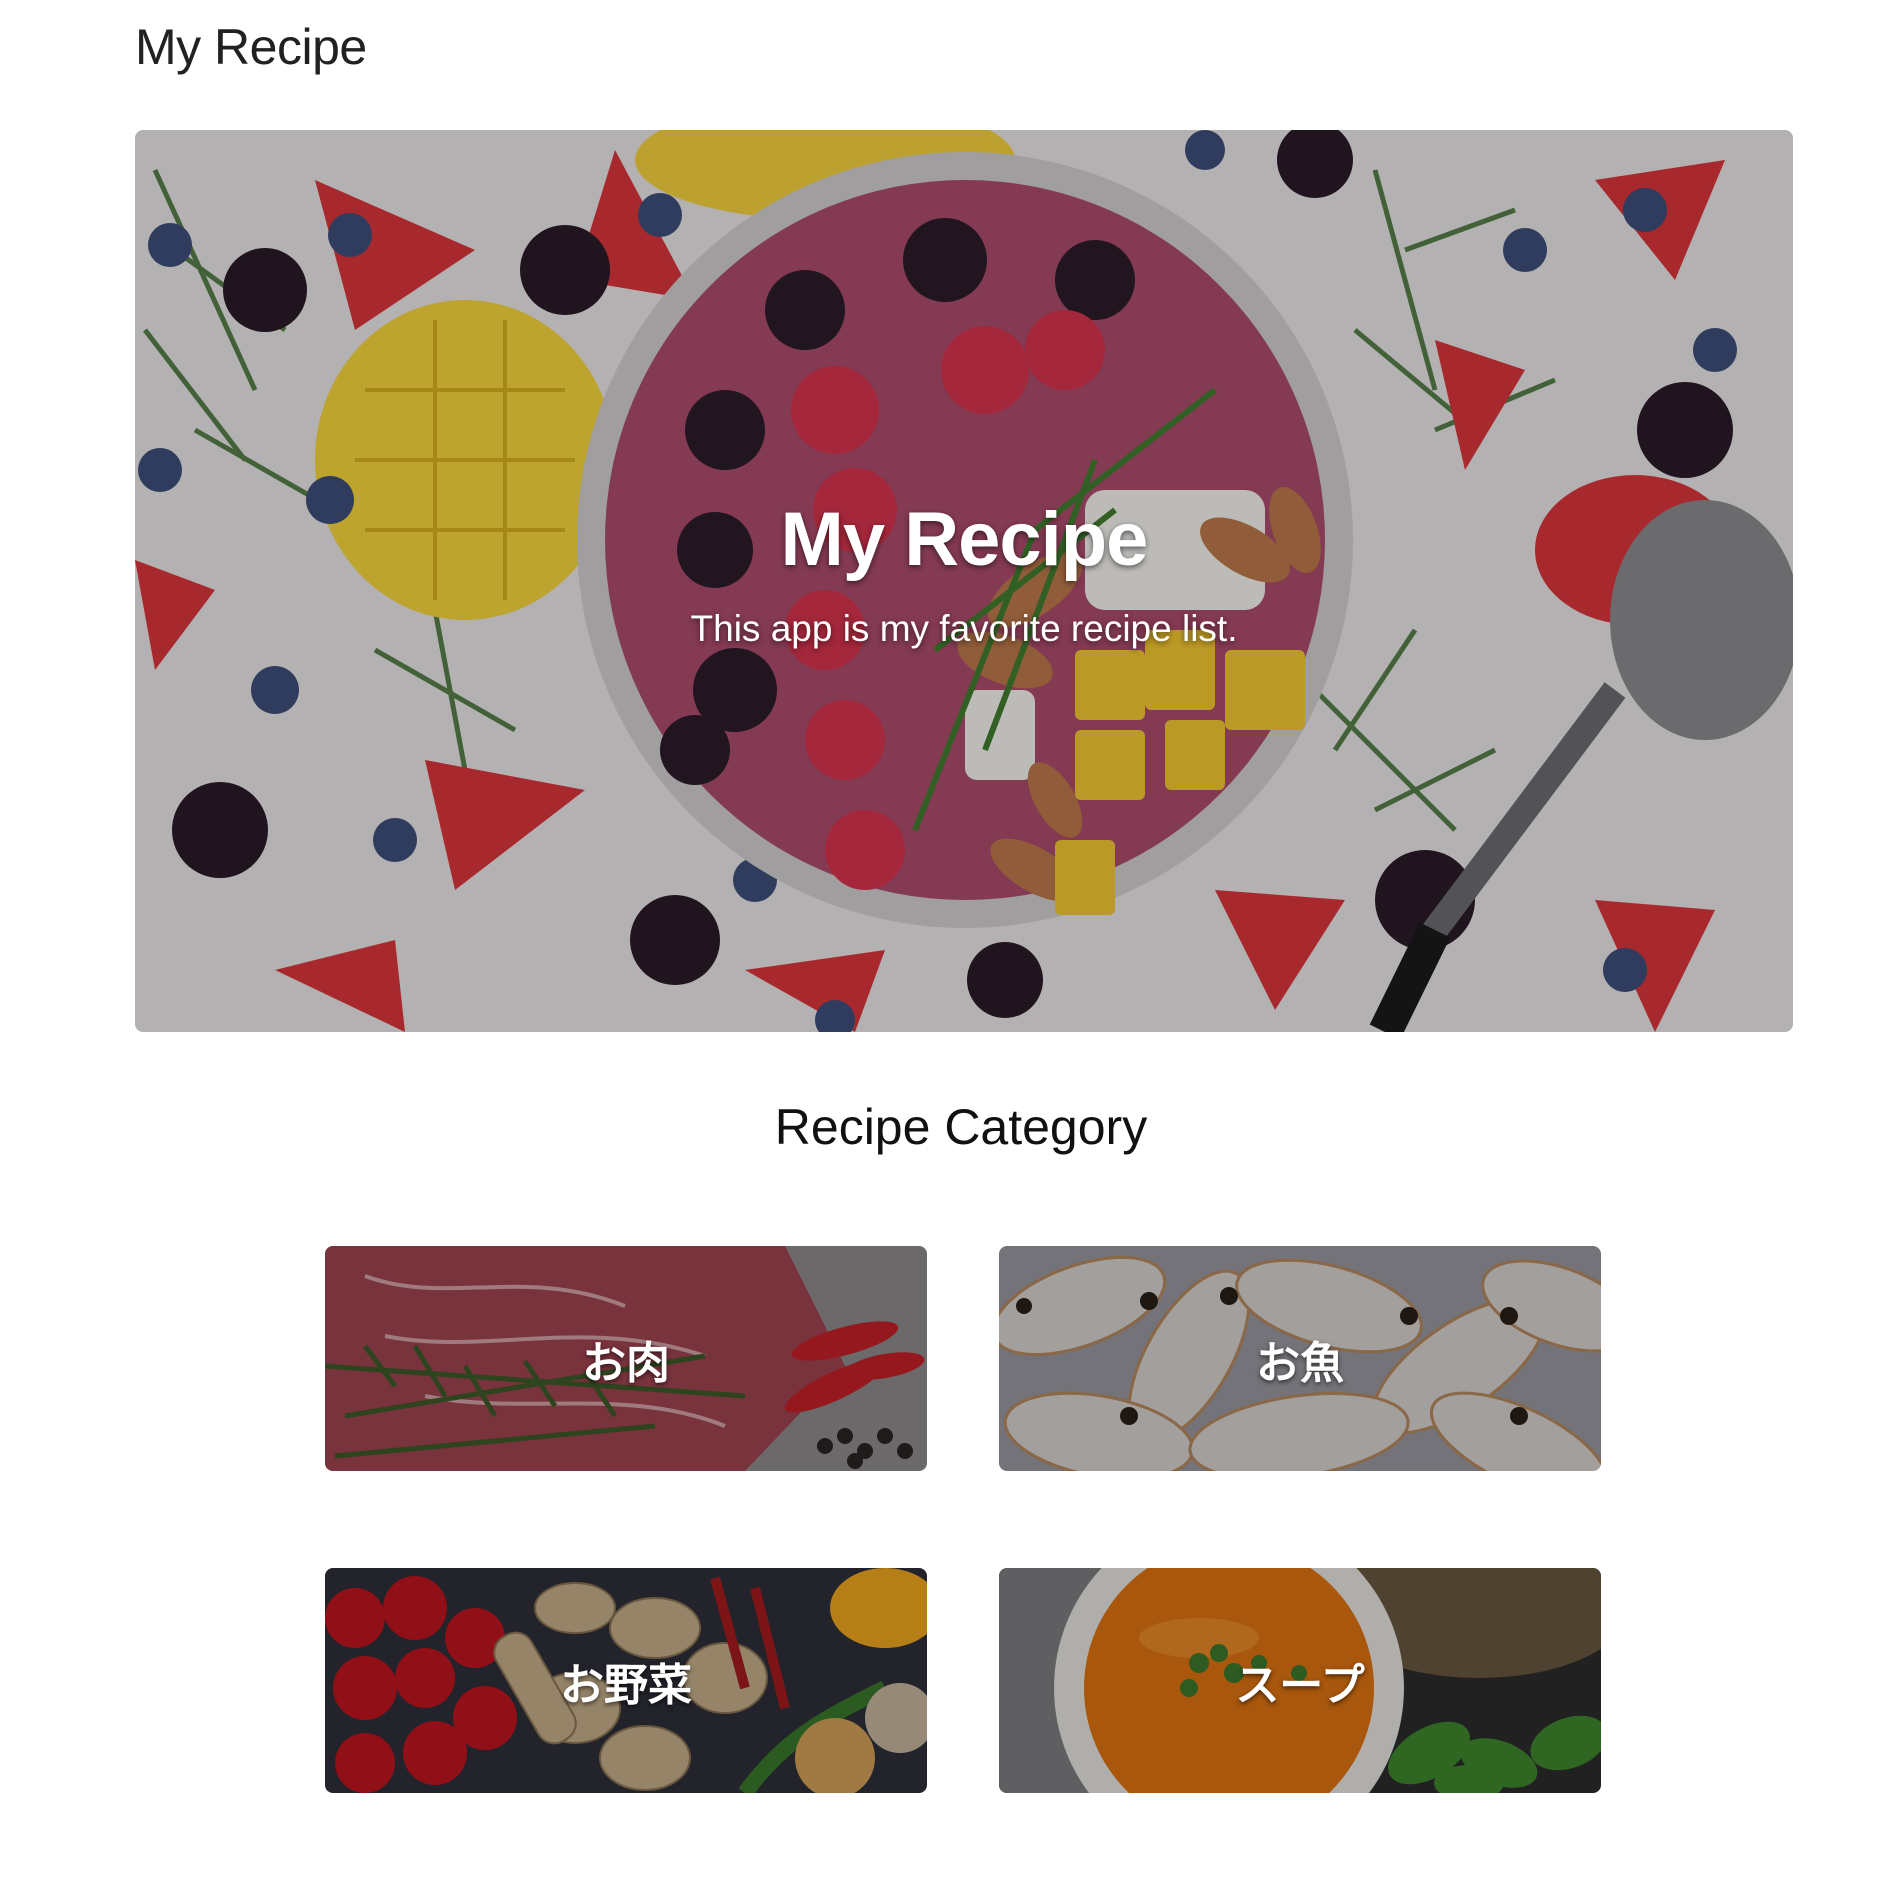 The height and width of the screenshot is (1883, 1895). Describe the element at coordinates (964, 628) in the screenshot. I see `hero-subtitle: This app is my favorite recipe list.` at that location.